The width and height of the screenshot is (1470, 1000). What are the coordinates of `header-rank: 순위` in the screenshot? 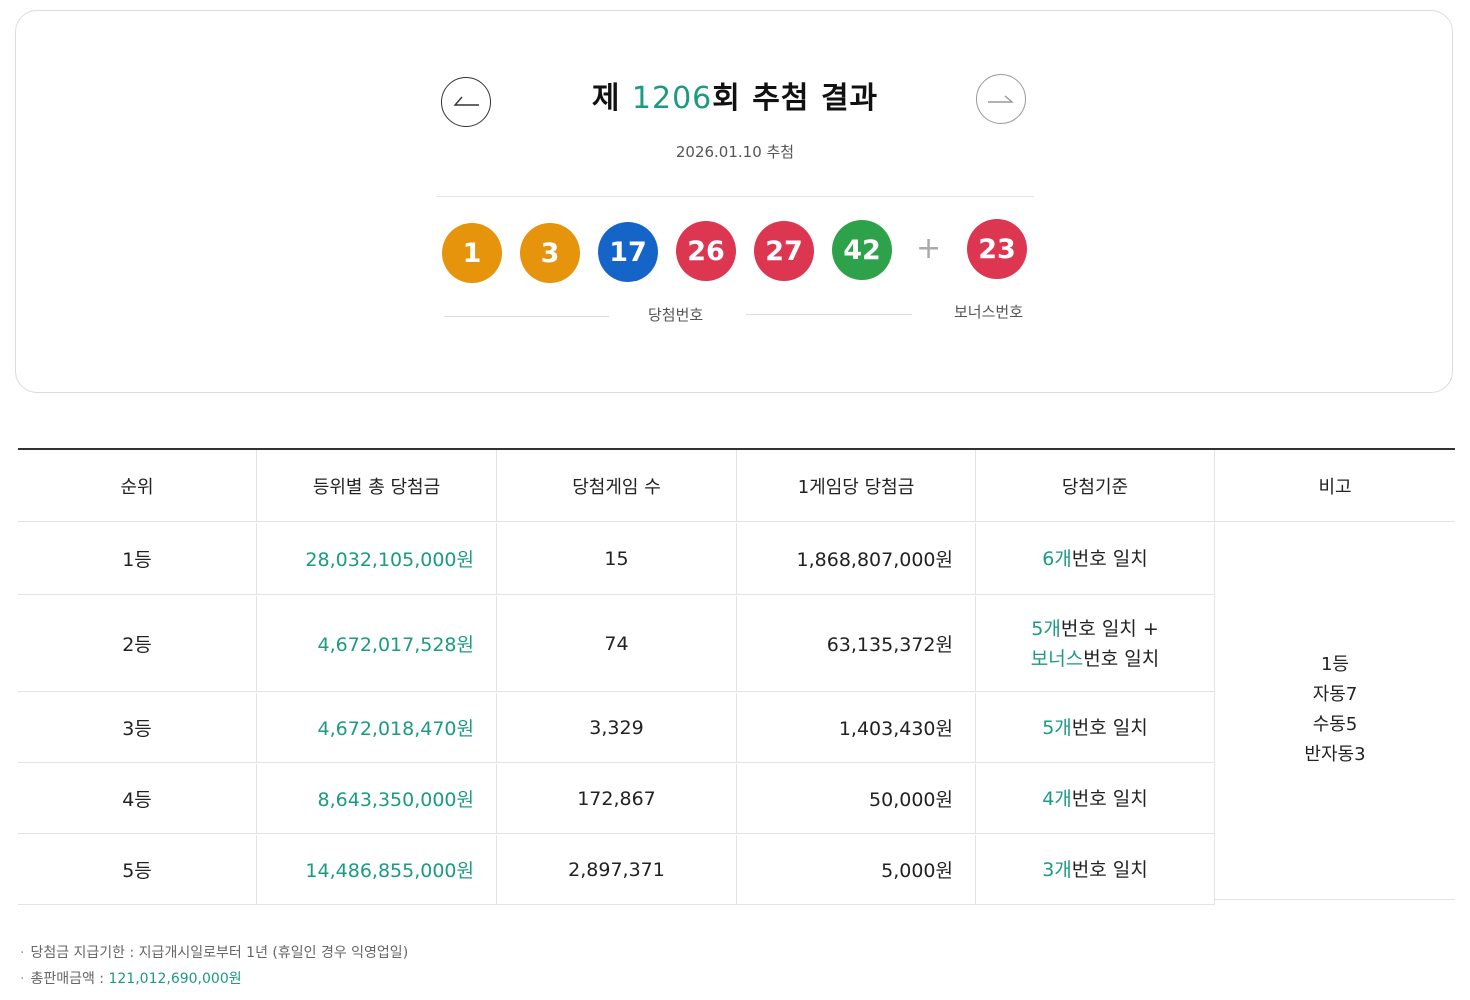 It's located at (137, 485).